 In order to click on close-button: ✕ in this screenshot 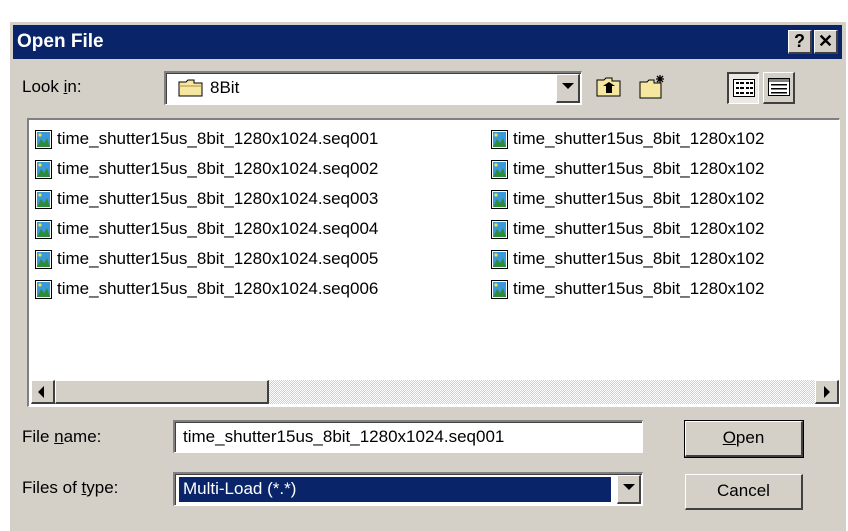, I will do `click(826, 42)`.